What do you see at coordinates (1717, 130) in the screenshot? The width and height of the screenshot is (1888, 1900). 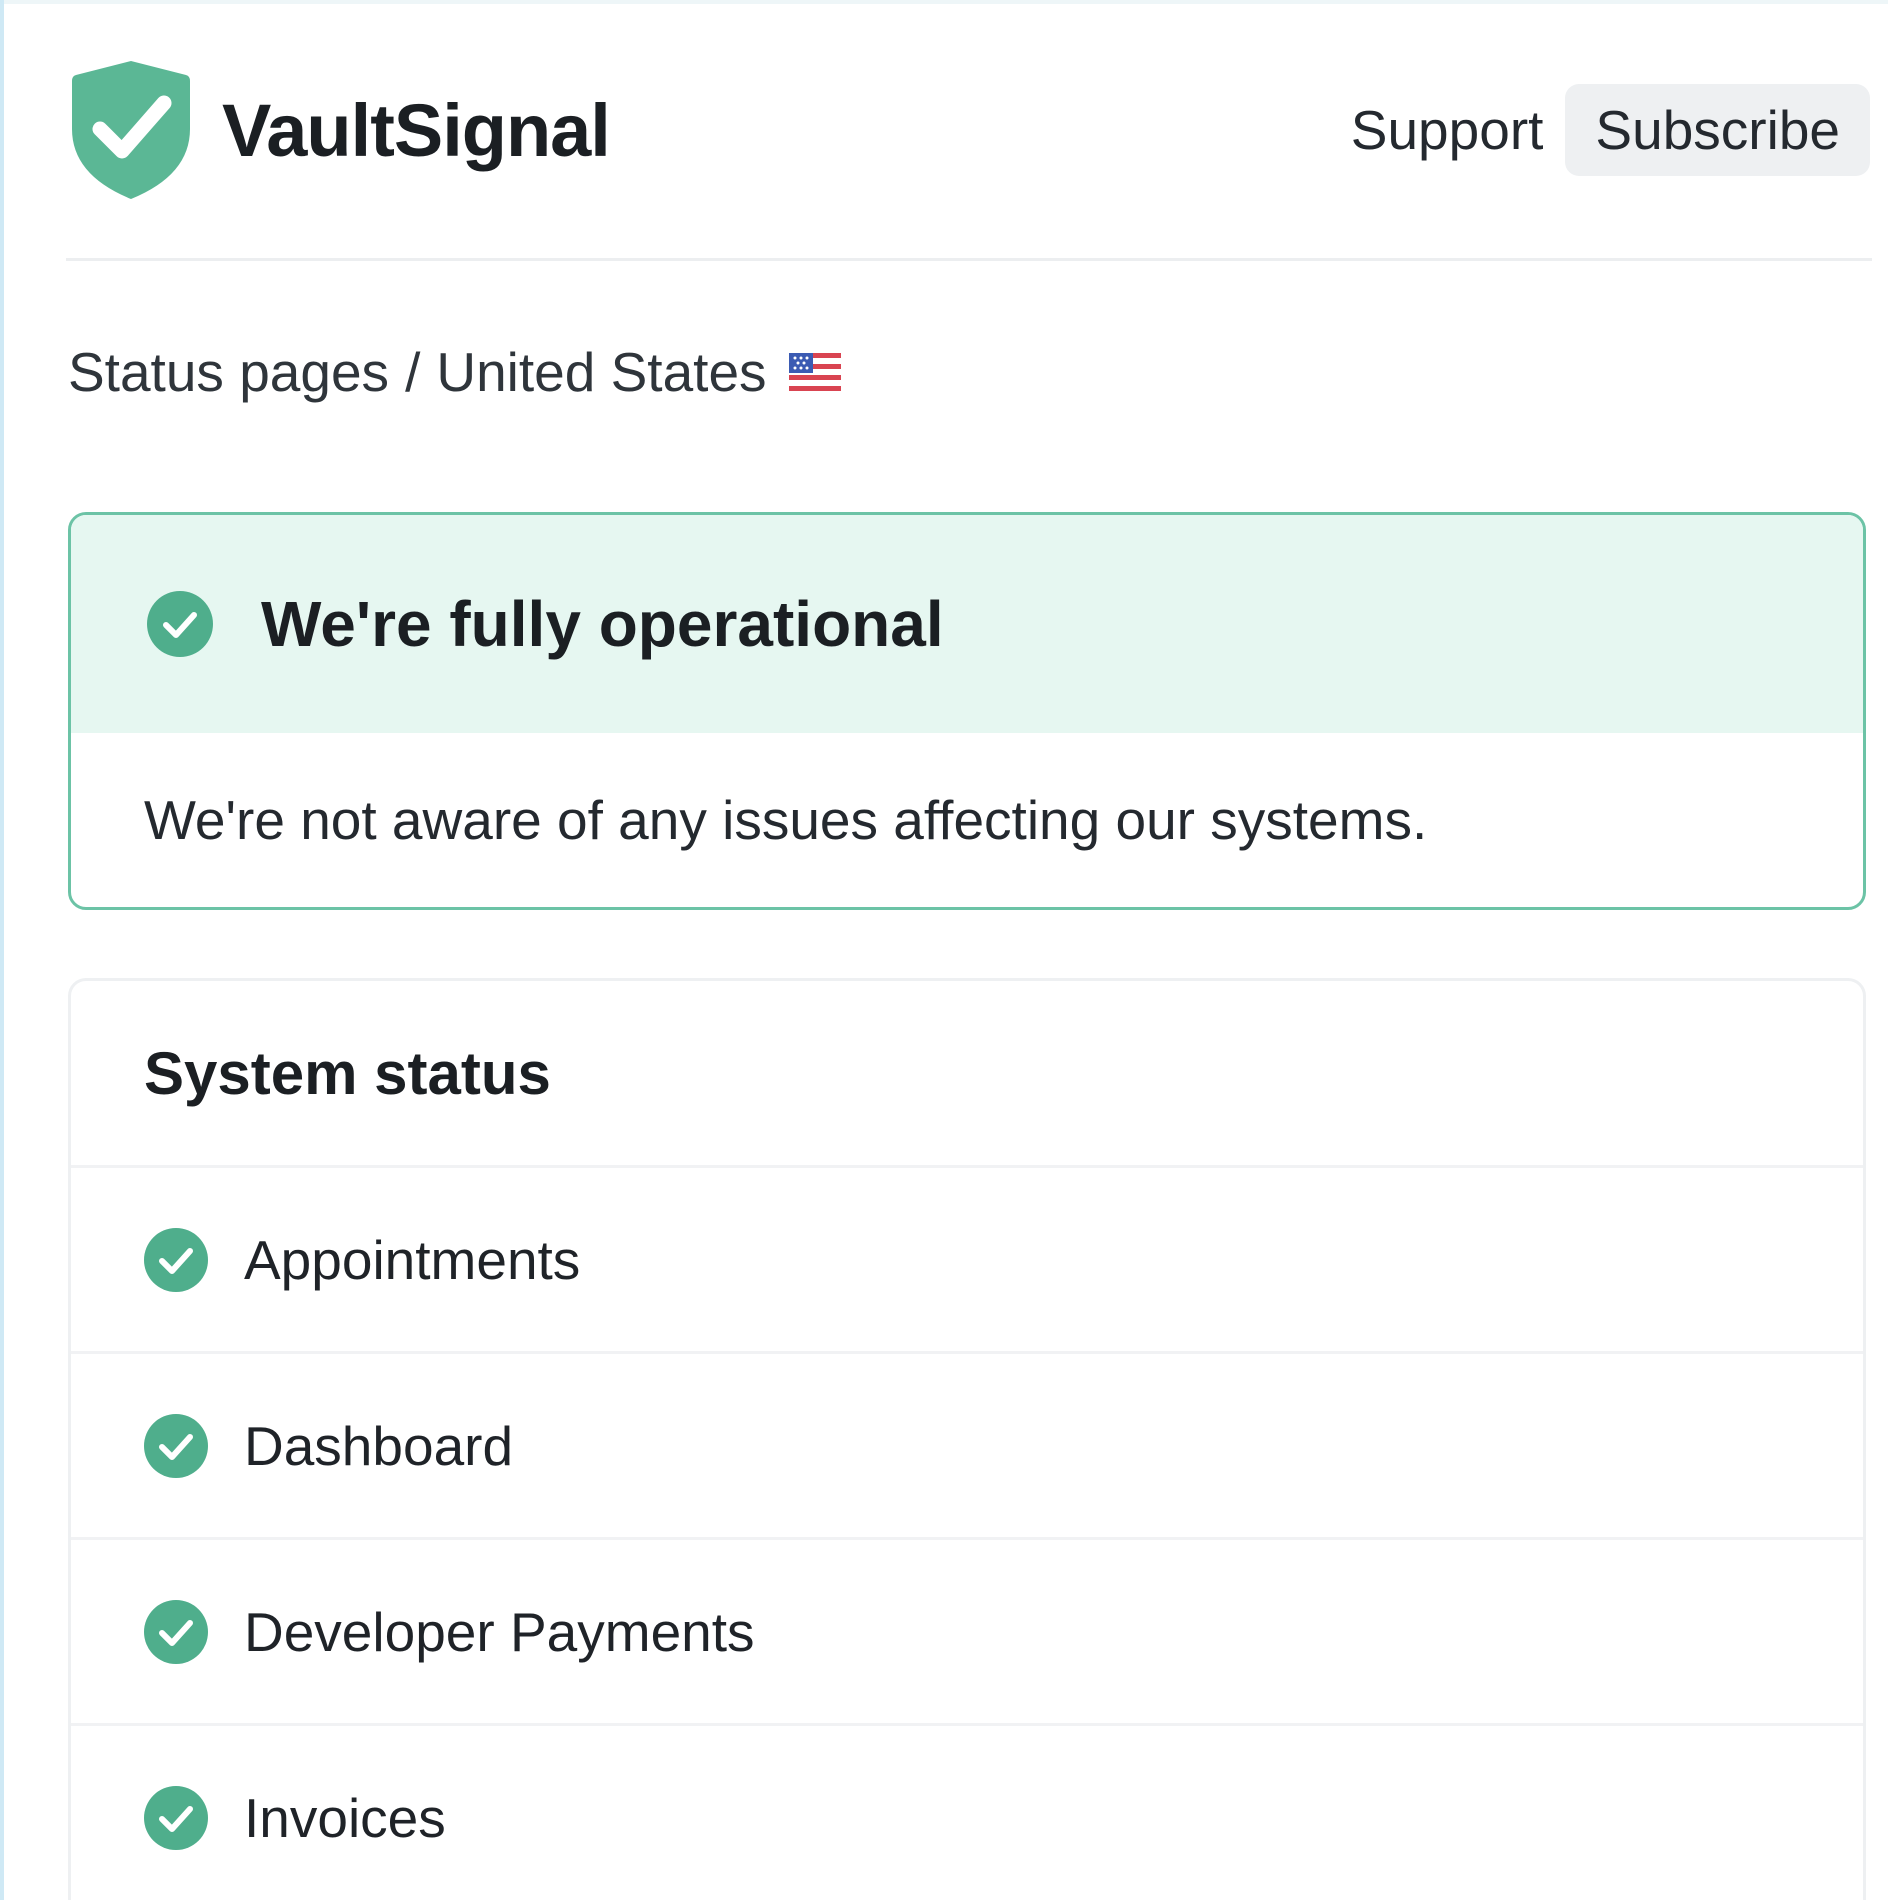 I see `subscribe-button: Subscribe` at bounding box center [1717, 130].